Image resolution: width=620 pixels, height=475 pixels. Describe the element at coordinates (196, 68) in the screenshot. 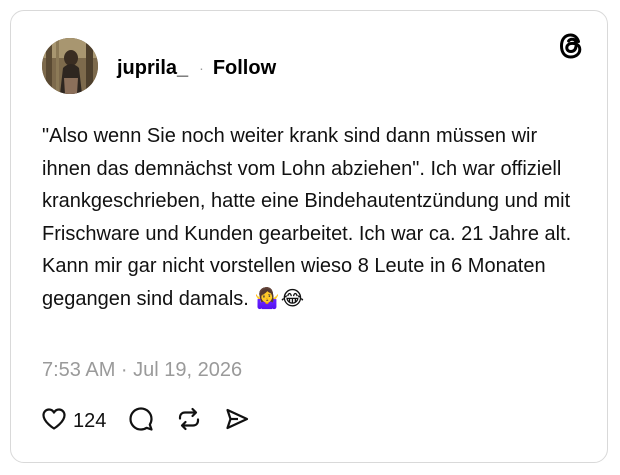

I see `post-header: juprila_ · Follow` at that location.